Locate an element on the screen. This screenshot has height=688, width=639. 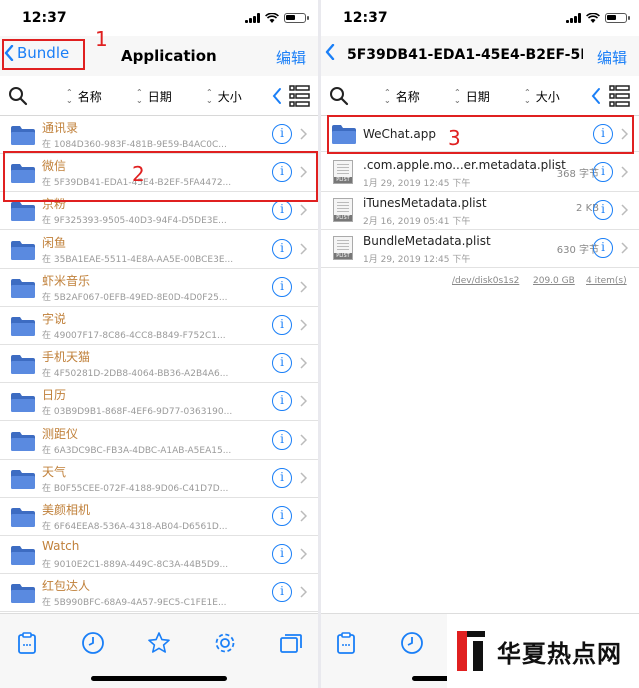
app-folder-row: 字说在 49007F17-8C86-4CC8-B849-F752C1... i is located at coordinates (159, 326).